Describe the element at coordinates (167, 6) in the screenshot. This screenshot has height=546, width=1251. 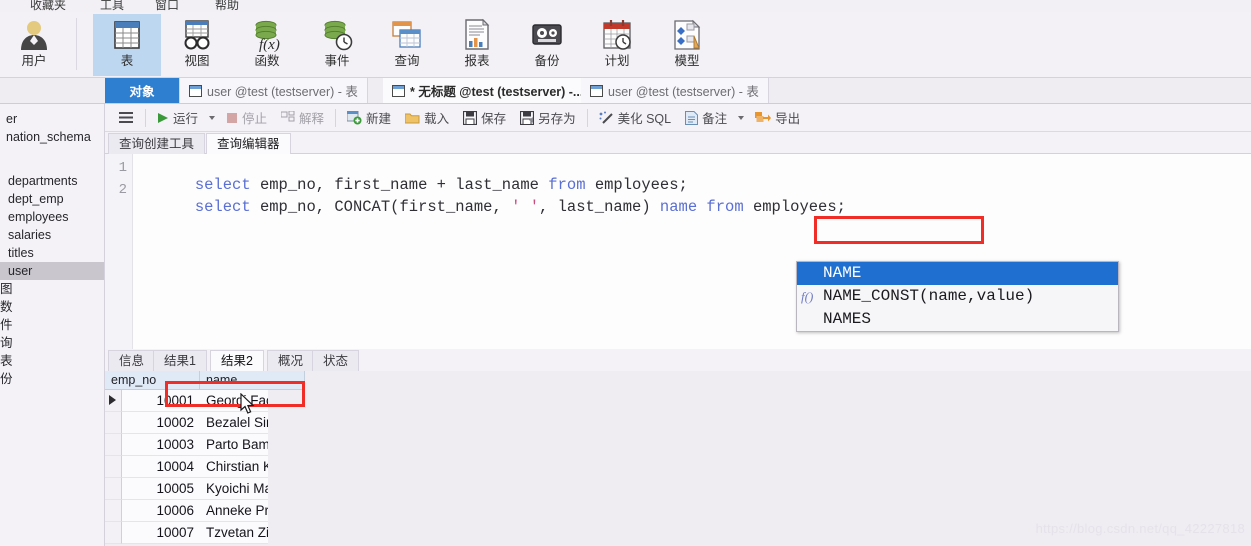
I see `menu-item-window: 窗口` at that location.